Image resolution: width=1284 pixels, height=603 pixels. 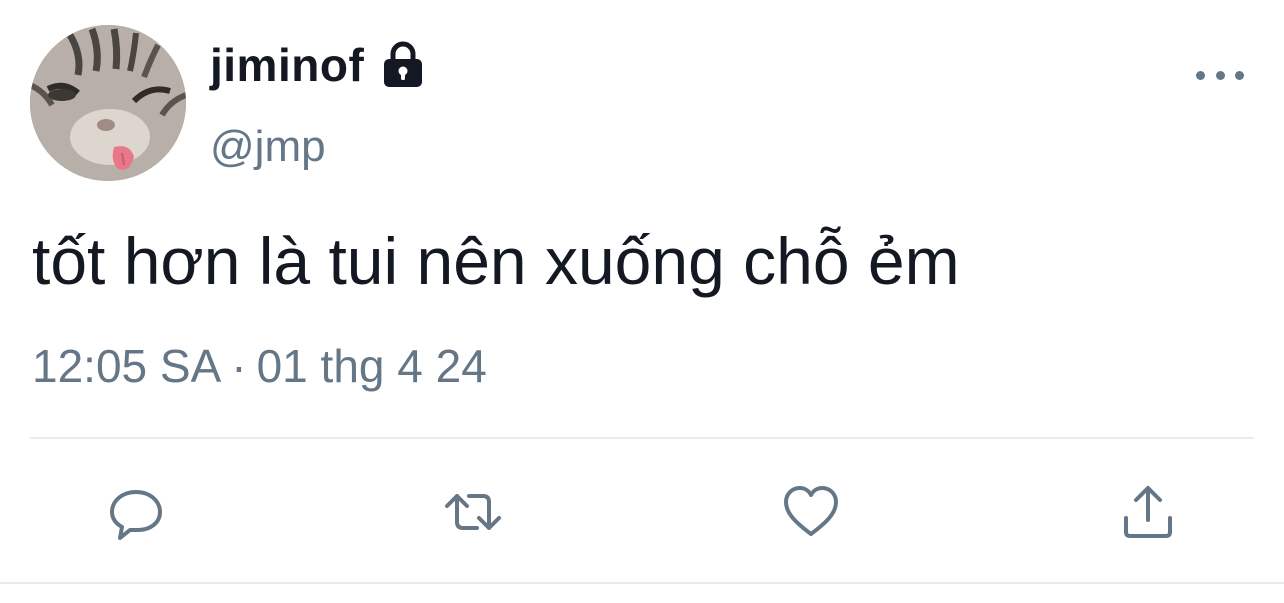 I want to click on more-options-icon, so click(x=1220, y=75).